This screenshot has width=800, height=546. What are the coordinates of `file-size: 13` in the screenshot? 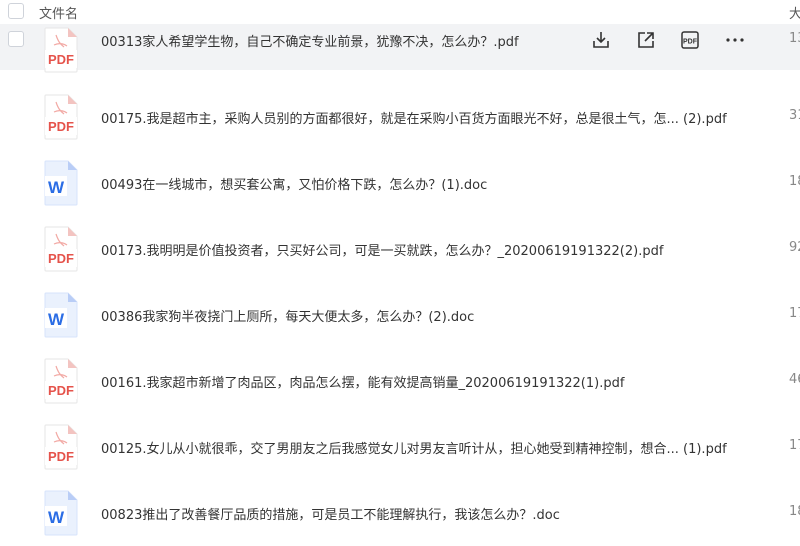 It's located at (794, 38).